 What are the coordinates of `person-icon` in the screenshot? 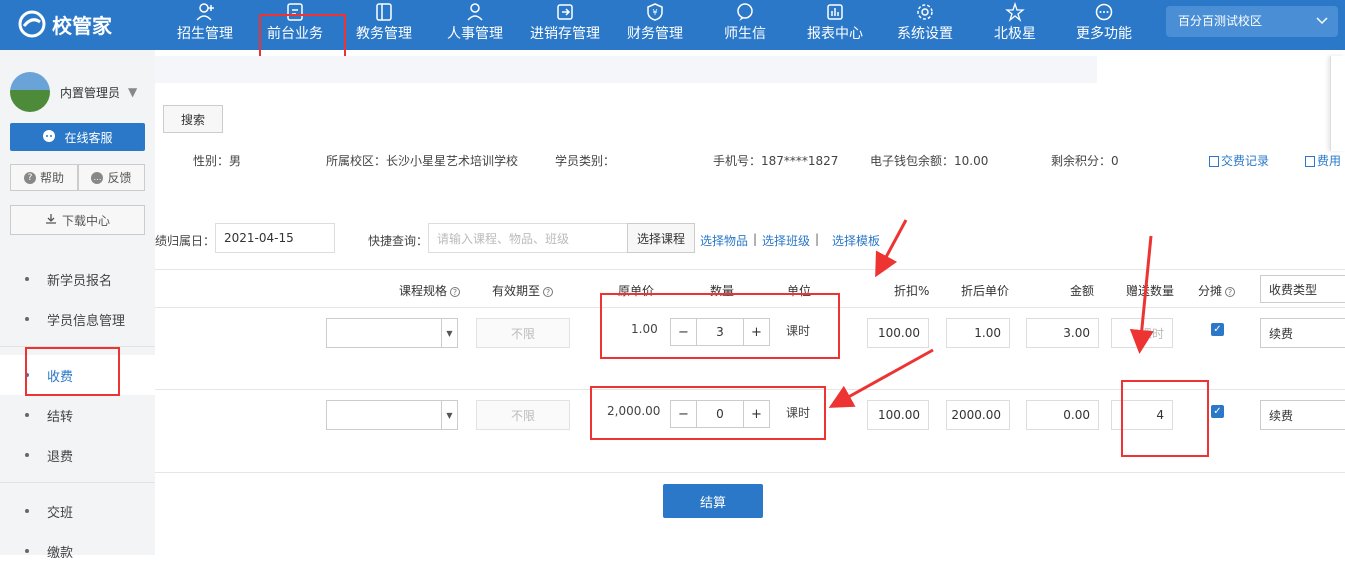 It's located at (475, 12).